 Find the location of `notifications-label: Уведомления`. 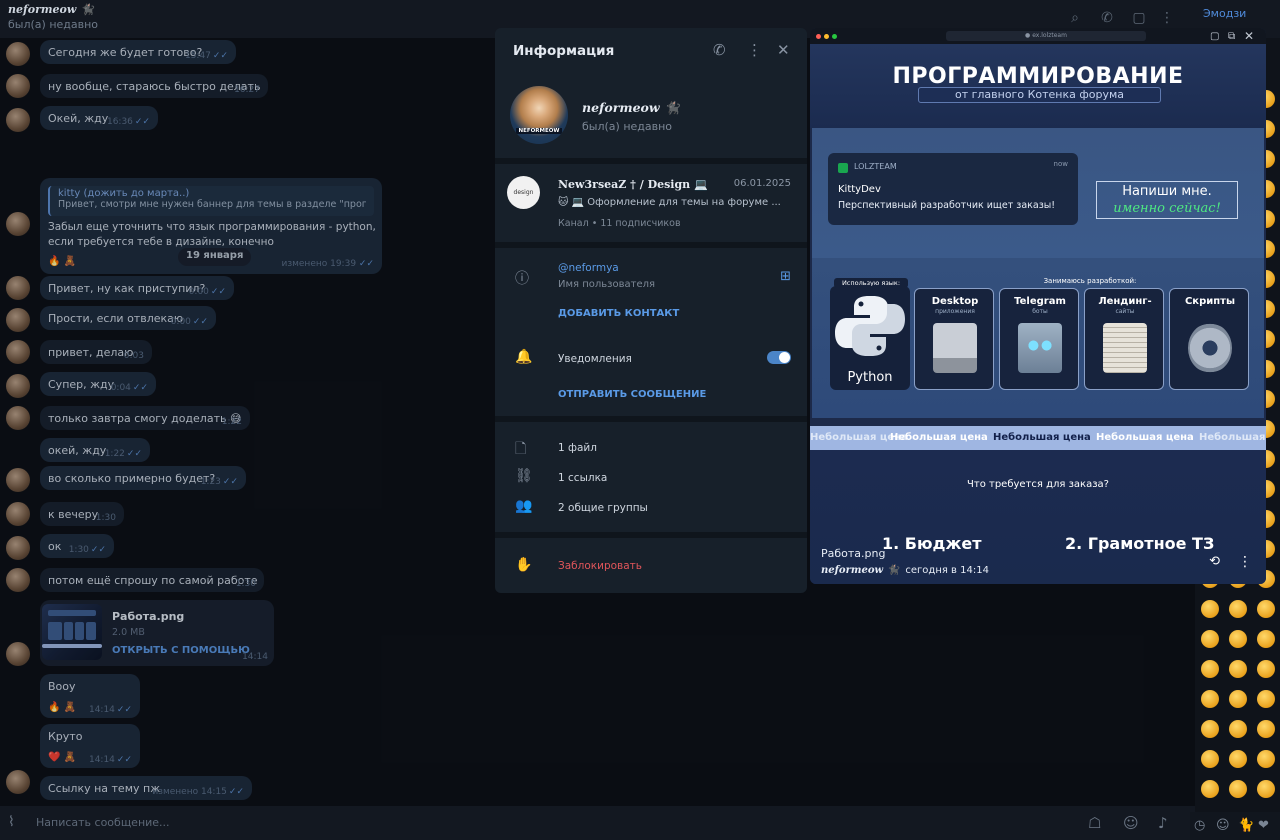

notifications-label: Уведомления is located at coordinates (595, 359).